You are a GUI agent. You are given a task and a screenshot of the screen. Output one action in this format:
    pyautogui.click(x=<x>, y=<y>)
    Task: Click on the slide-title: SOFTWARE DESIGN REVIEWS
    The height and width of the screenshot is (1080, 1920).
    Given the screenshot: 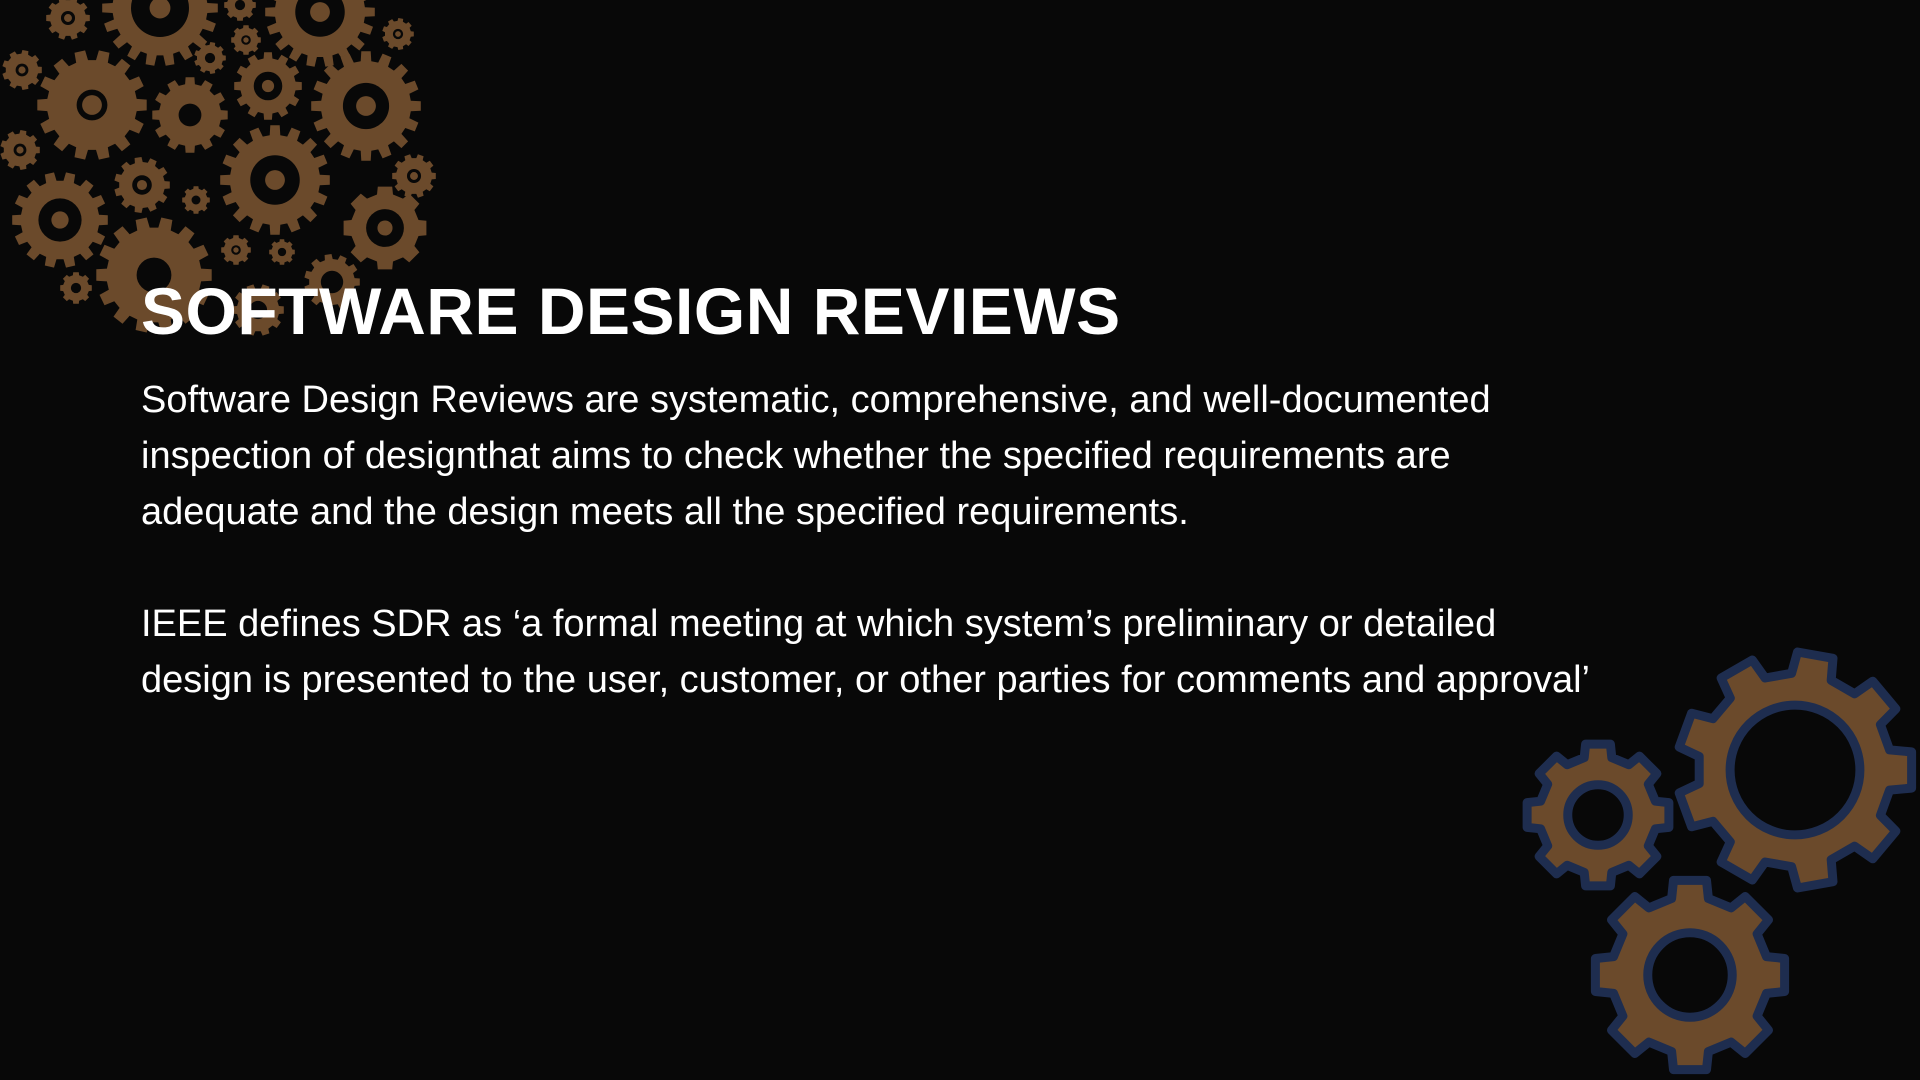 What is the action you would take?
    pyautogui.click(x=631, y=311)
    